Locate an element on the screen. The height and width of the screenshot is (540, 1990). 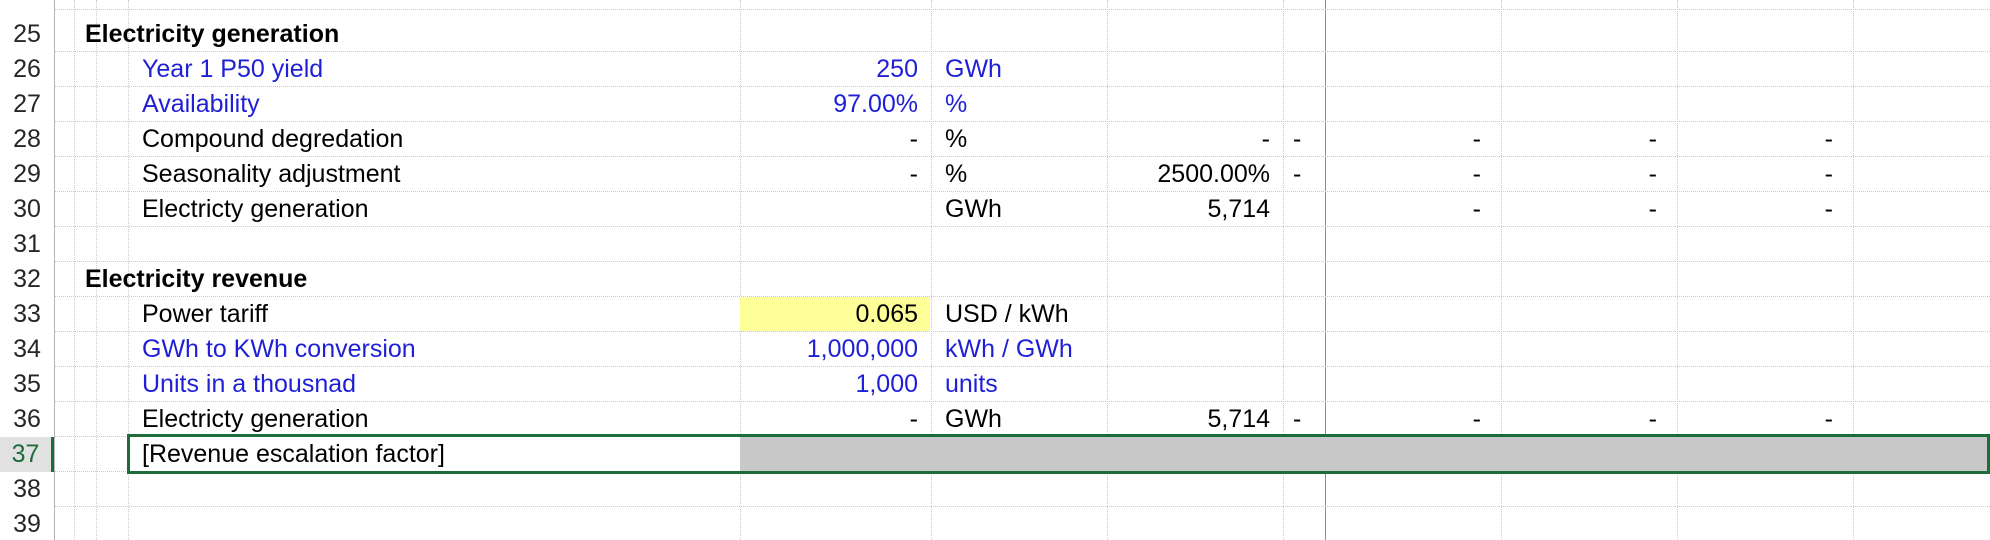
value-cell: 250 is located at coordinates (829, 69).